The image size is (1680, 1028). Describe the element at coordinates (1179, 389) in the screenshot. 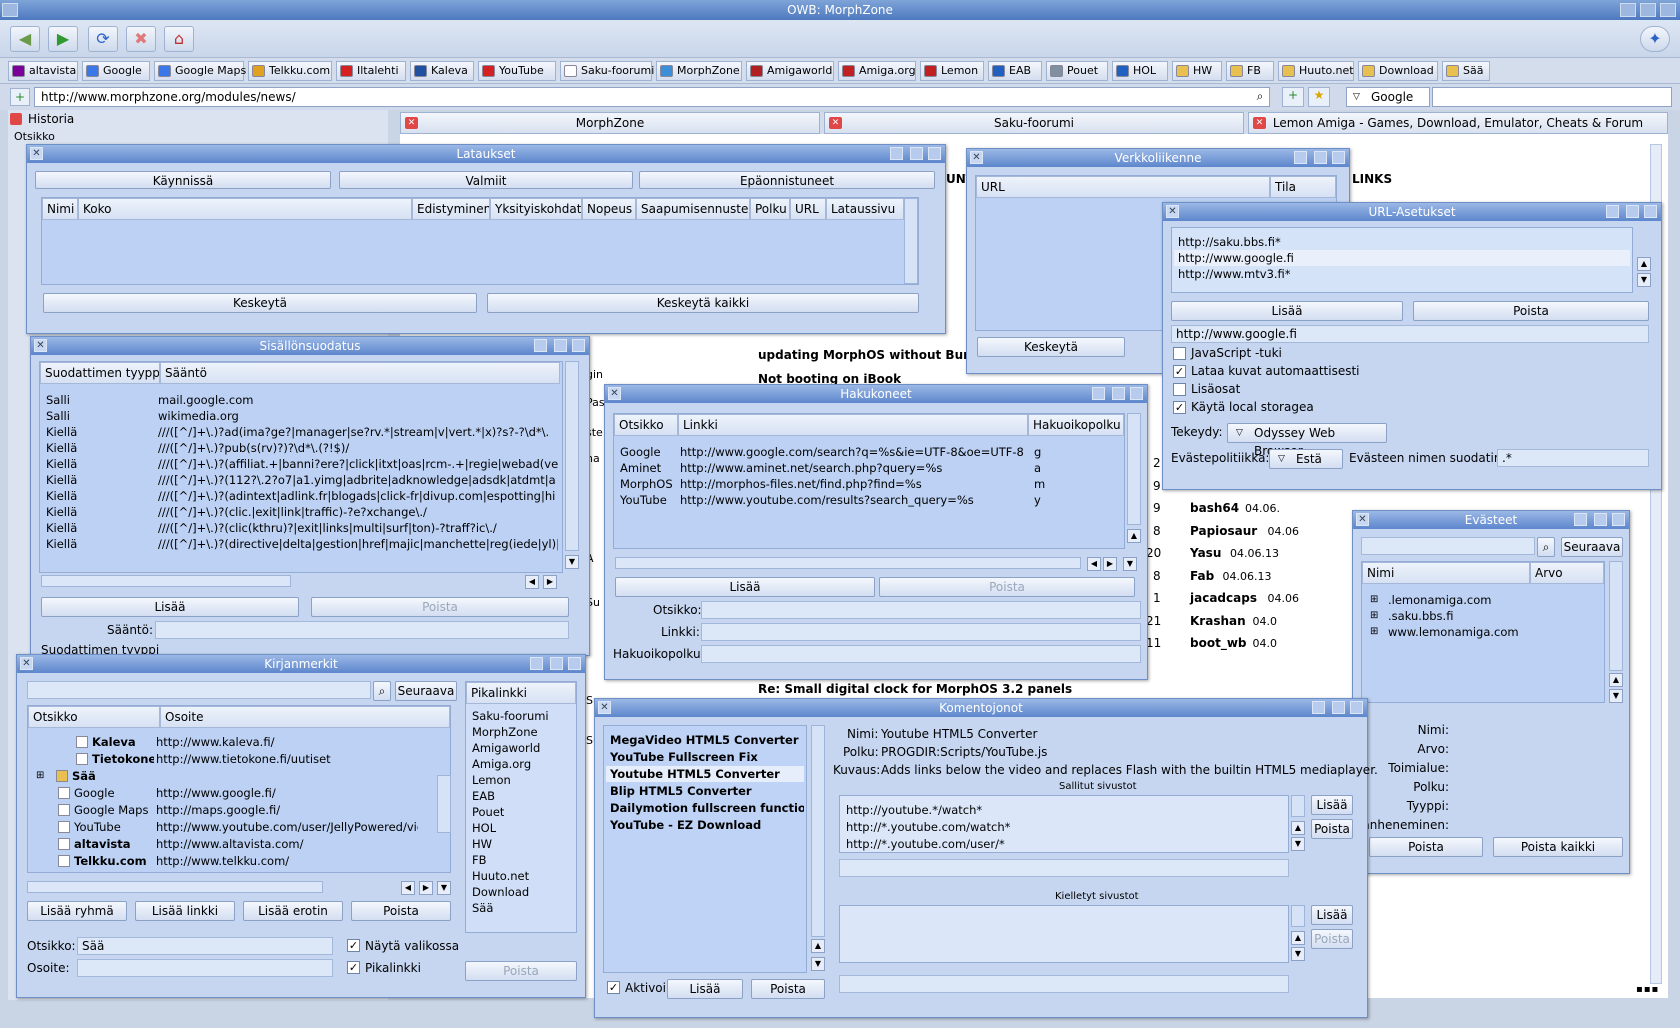

I see `option-checkbox` at that location.